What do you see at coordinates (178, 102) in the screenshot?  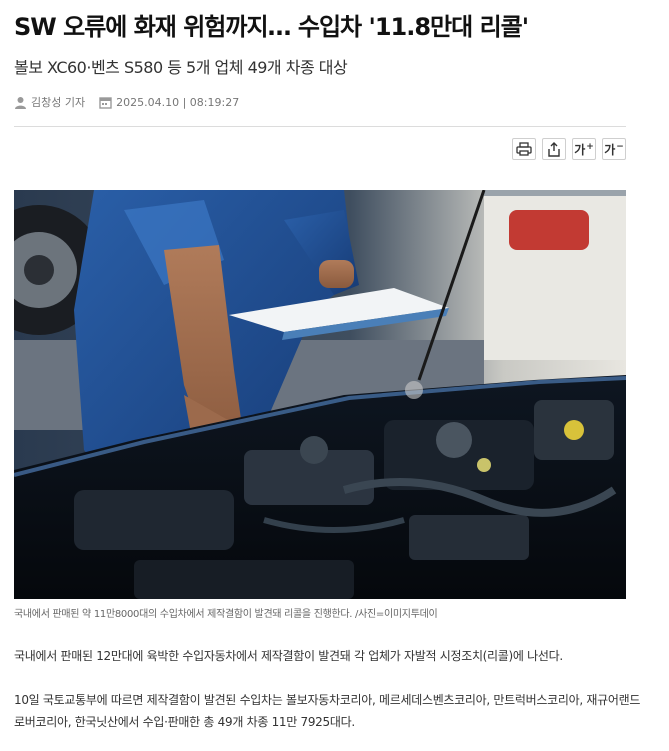 I see `publish-datetime: 2025.04.10 | 08:19:27` at bounding box center [178, 102].